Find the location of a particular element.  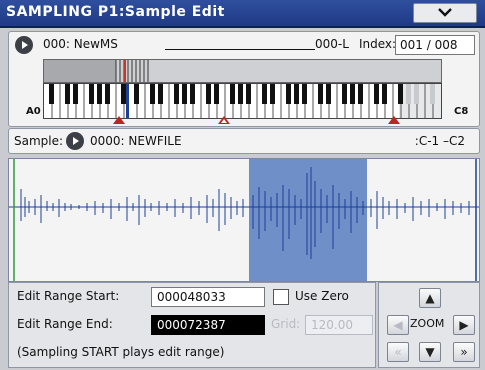

double-right-arrow-icon: » is located at coordinates (464, 352).